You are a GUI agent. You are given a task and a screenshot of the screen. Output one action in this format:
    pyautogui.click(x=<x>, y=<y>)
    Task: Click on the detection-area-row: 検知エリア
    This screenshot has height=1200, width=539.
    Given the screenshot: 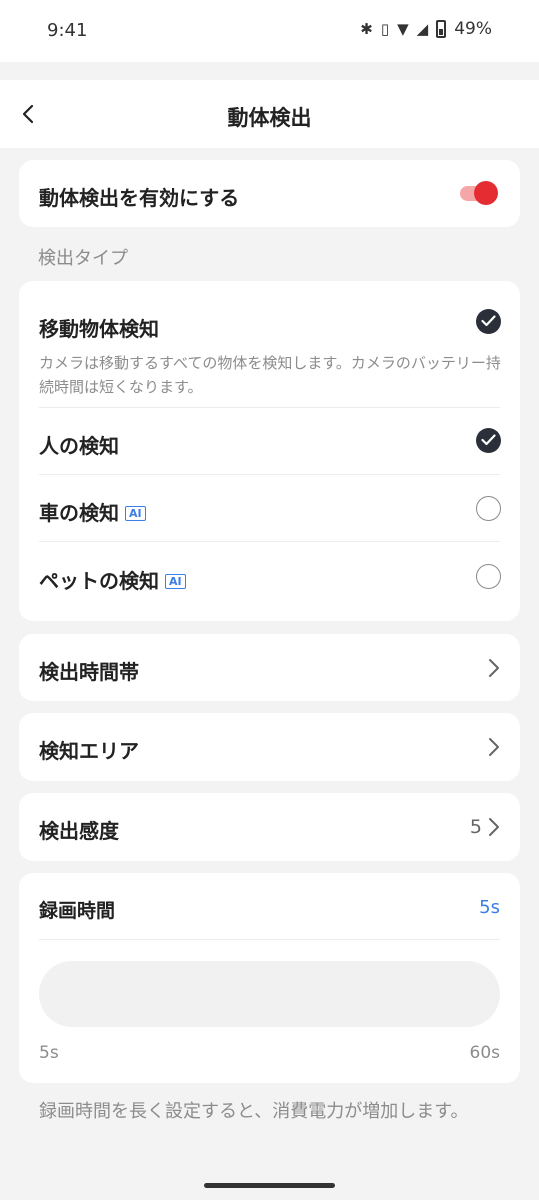 What is the action you would take?
    pyautogui.click(x=269, y=747)
    